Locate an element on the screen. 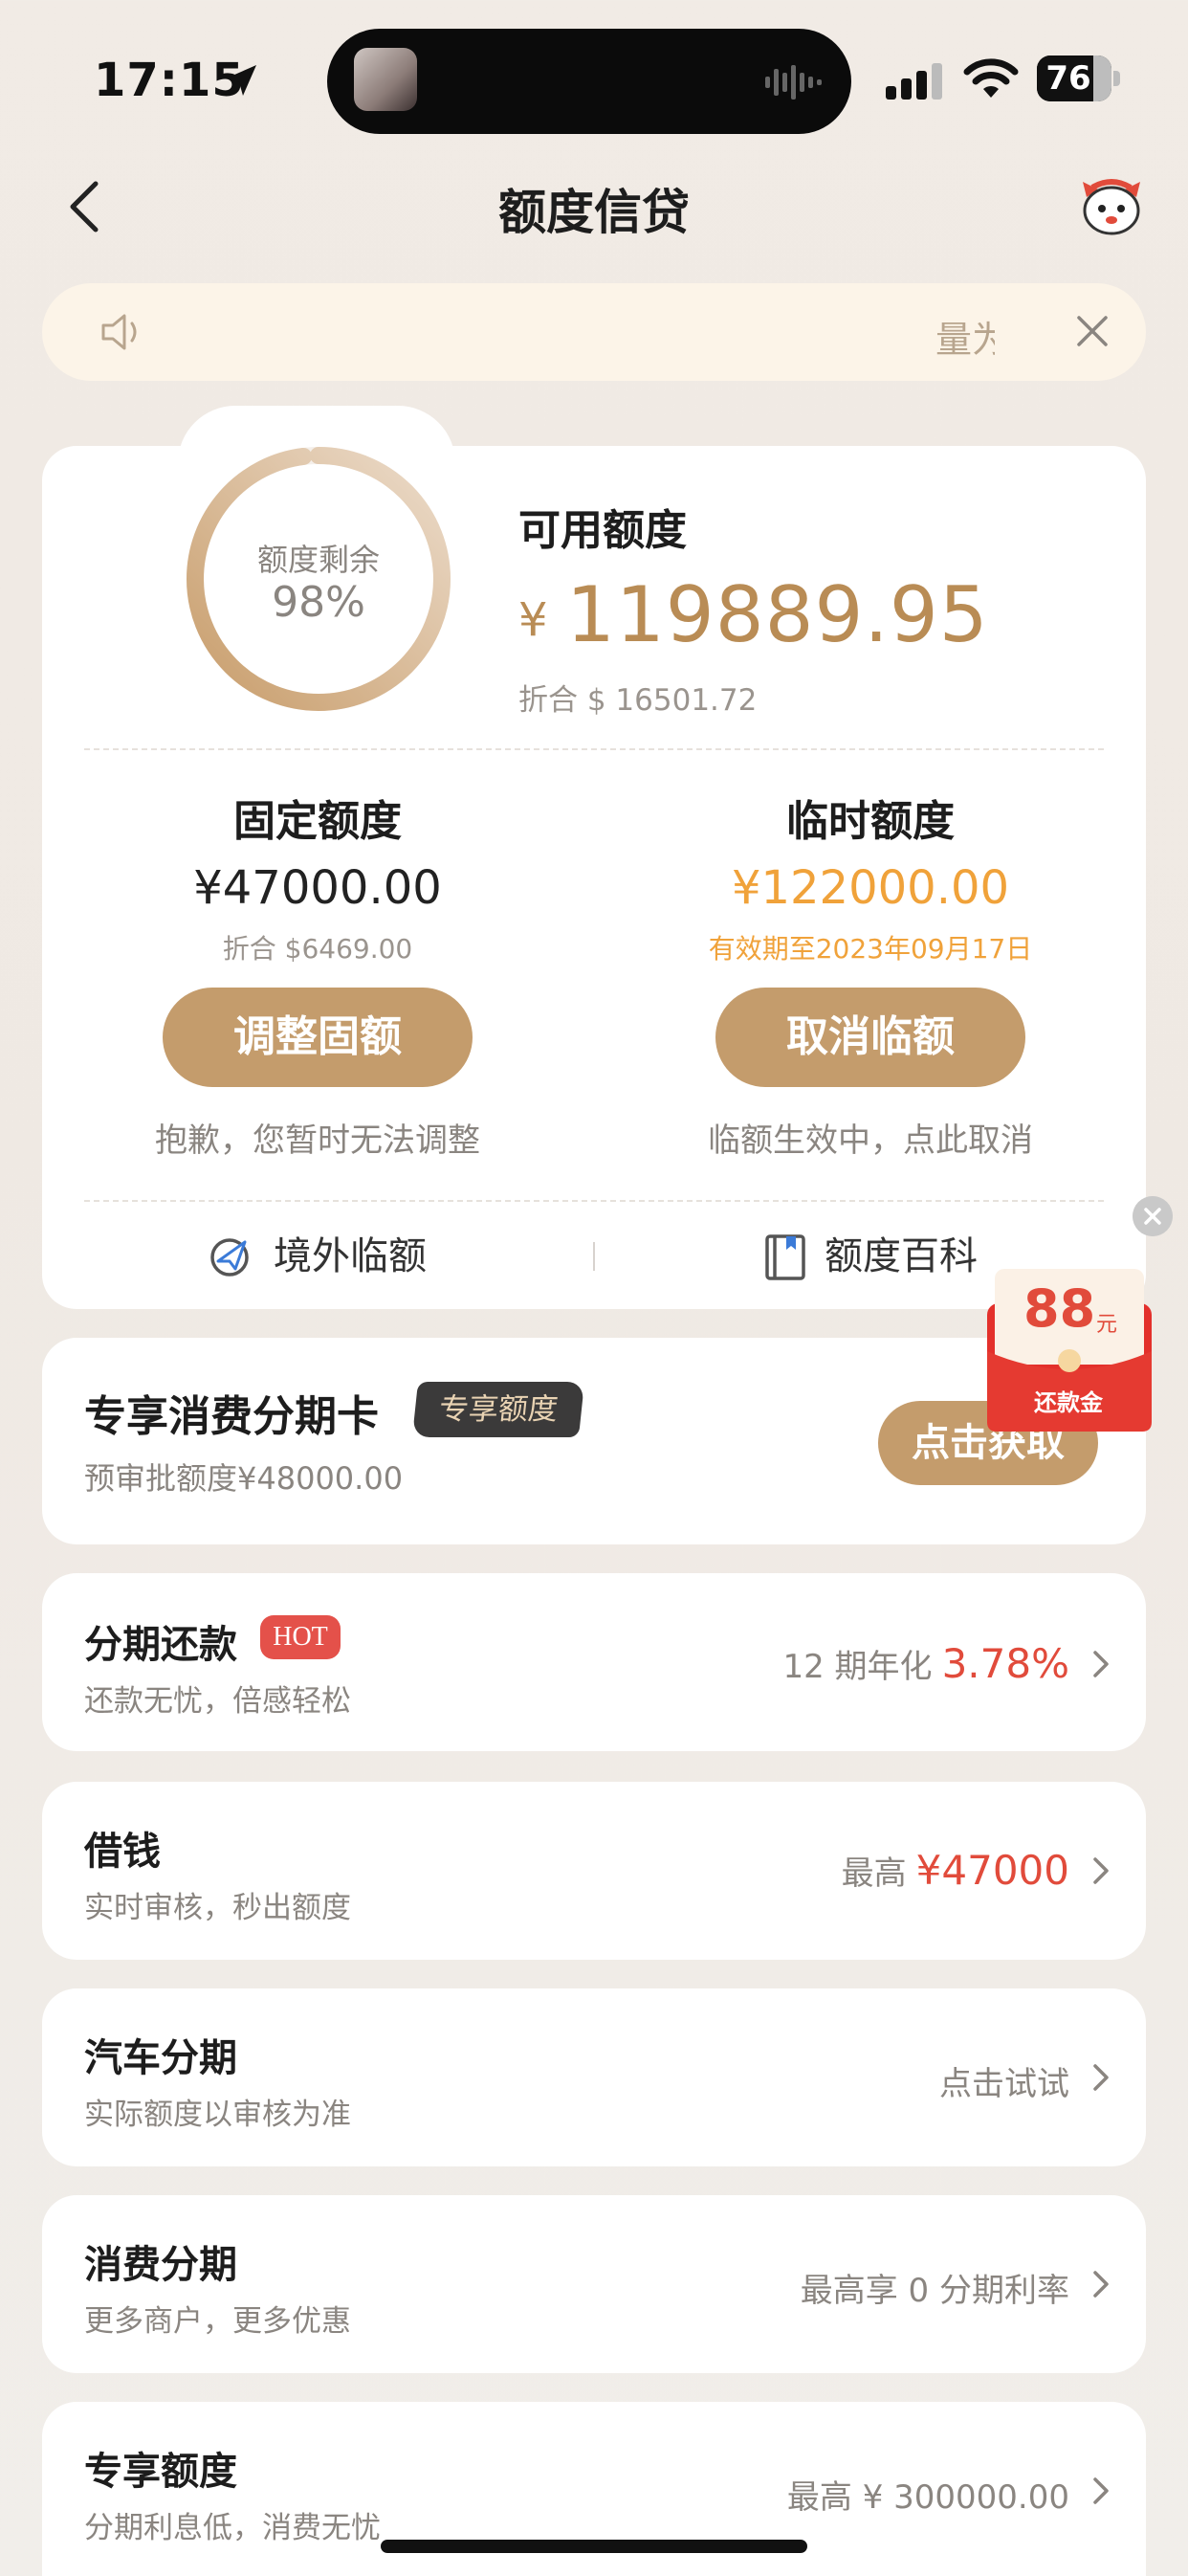 This screenshot has height=2576, width=1188. available-credit-amount: 119889.95 is located at coordinates (777, 614).